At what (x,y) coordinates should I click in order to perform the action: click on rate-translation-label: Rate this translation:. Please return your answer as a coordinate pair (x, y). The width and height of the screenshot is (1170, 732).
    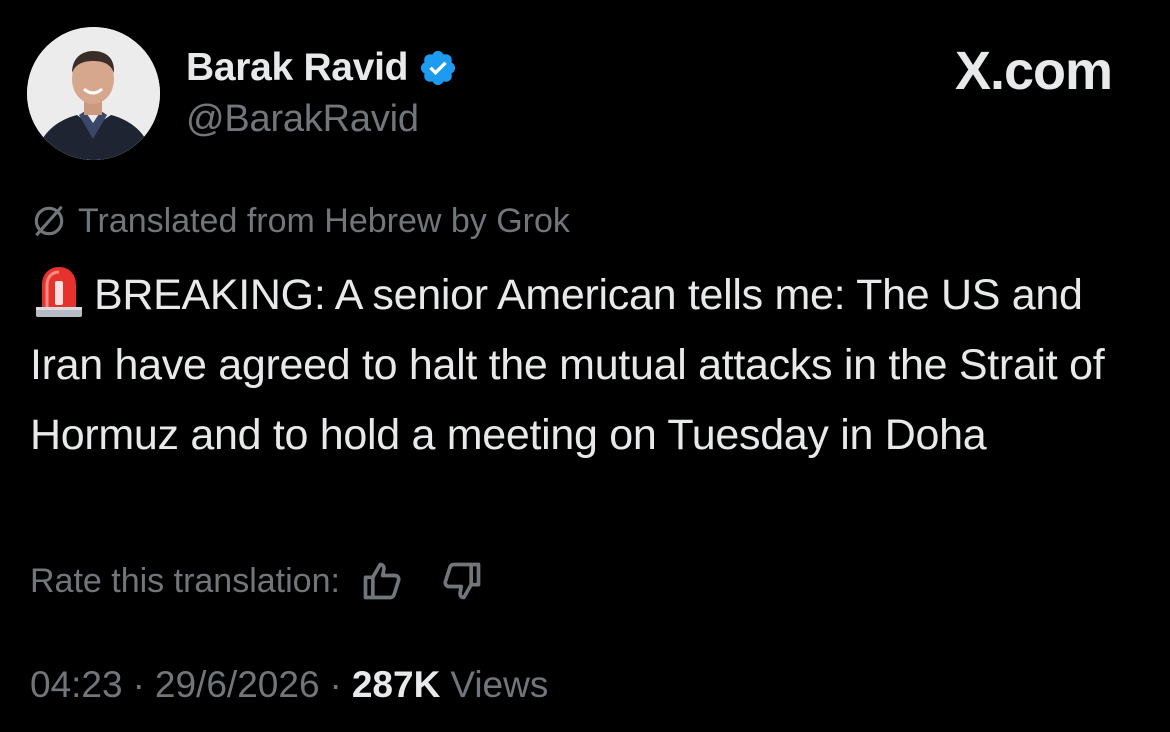
    Looking at the image, I should click on (185, 580).